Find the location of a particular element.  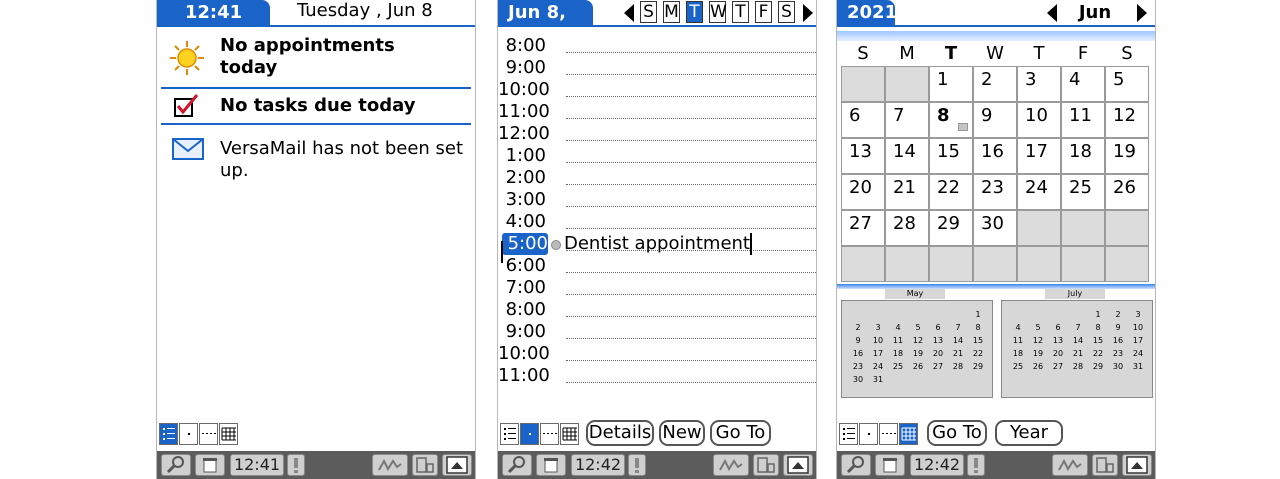

mini-day: 4 is located at coordinates (1018, 328).